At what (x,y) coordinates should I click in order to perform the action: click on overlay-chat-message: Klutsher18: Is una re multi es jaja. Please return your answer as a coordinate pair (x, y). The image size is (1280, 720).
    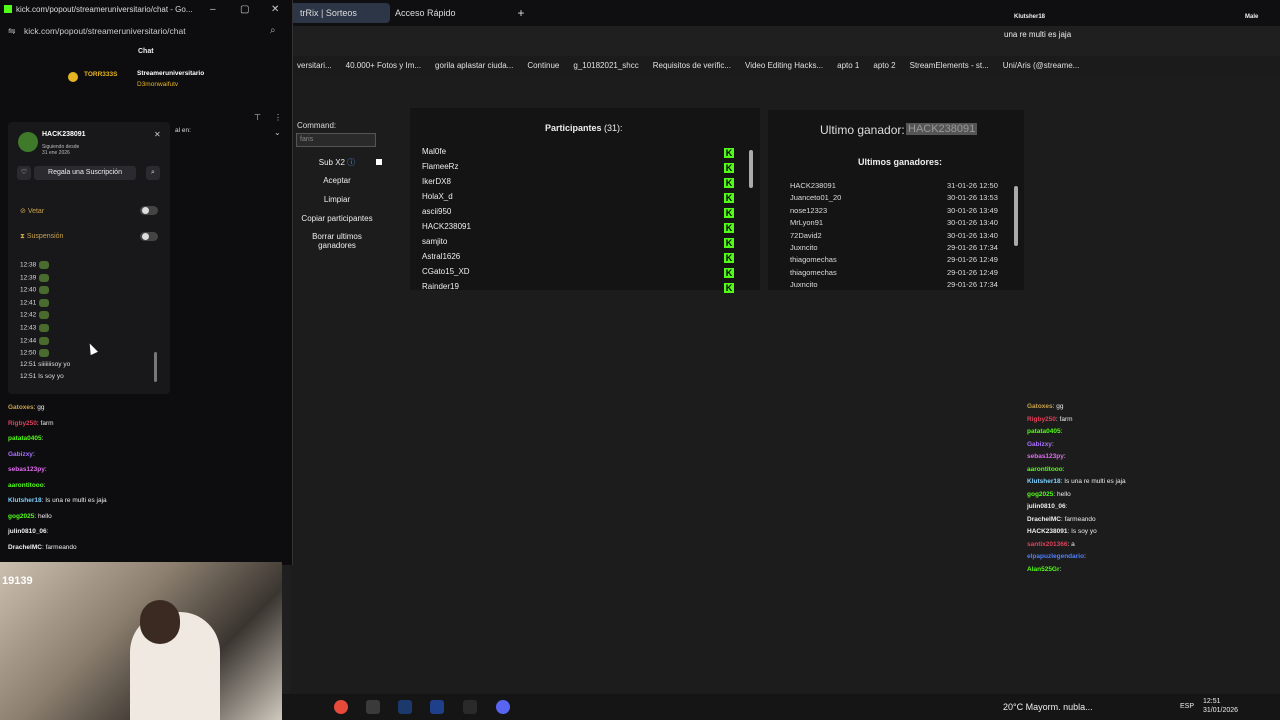
    Looking at the image, I should click on (1076, 481).